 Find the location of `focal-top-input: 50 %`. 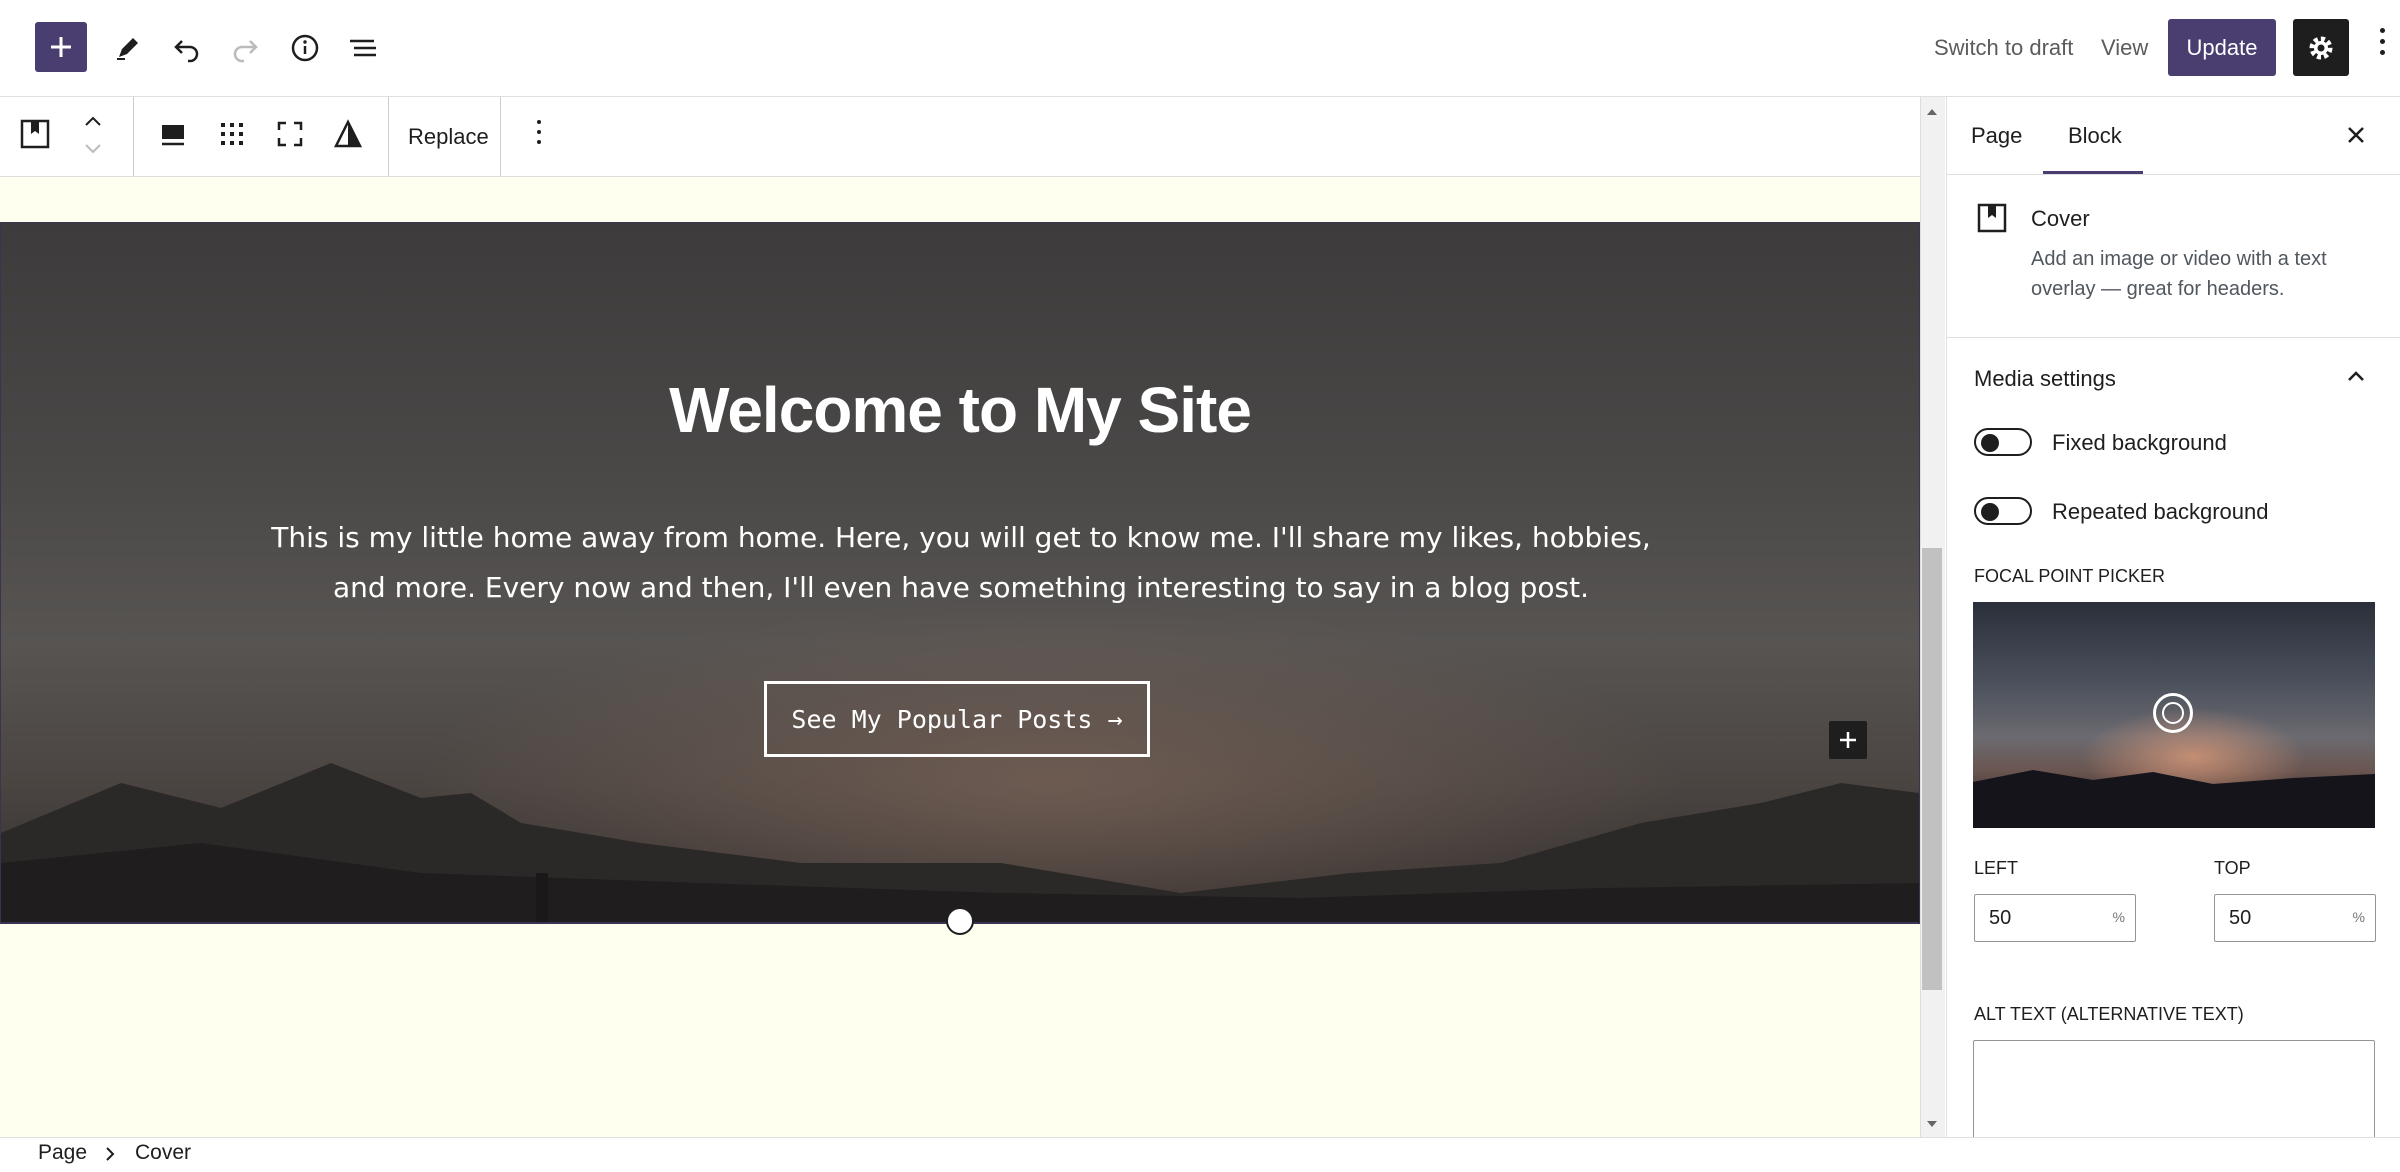

focal-top-input: 50 % is located at coordinates (2295, 918).